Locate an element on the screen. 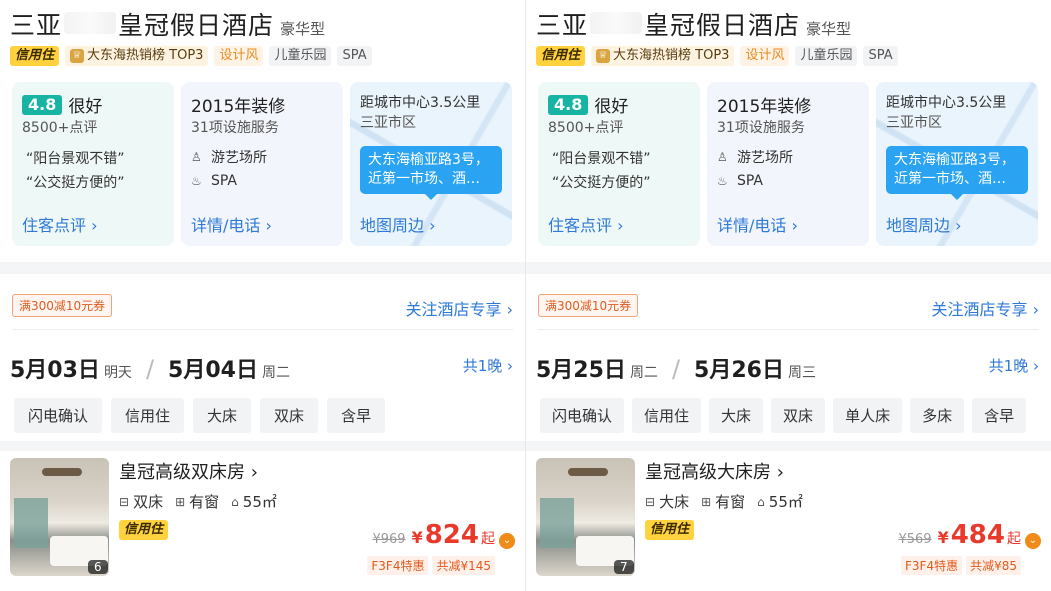  area-icon: ⌂ is located at coordinates (235, 501).